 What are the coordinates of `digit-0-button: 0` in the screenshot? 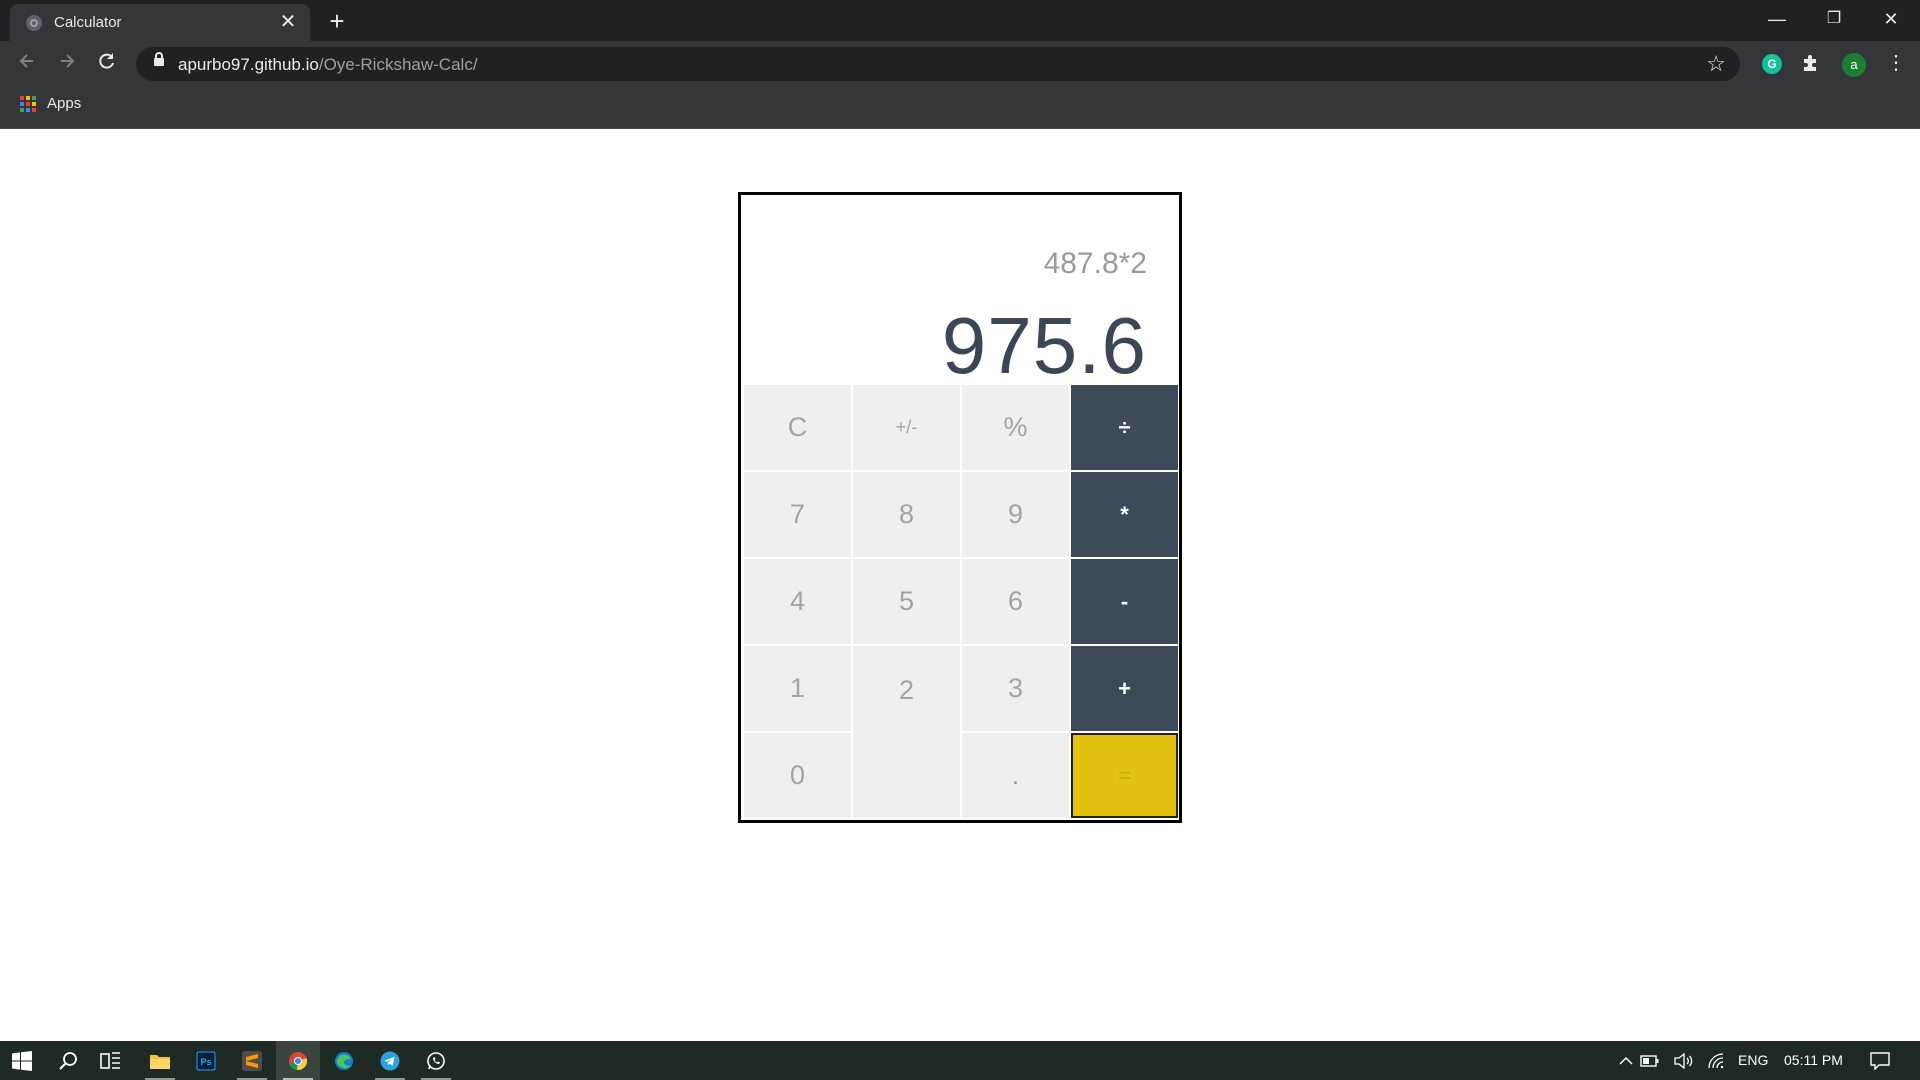 It's located at (797, 775).